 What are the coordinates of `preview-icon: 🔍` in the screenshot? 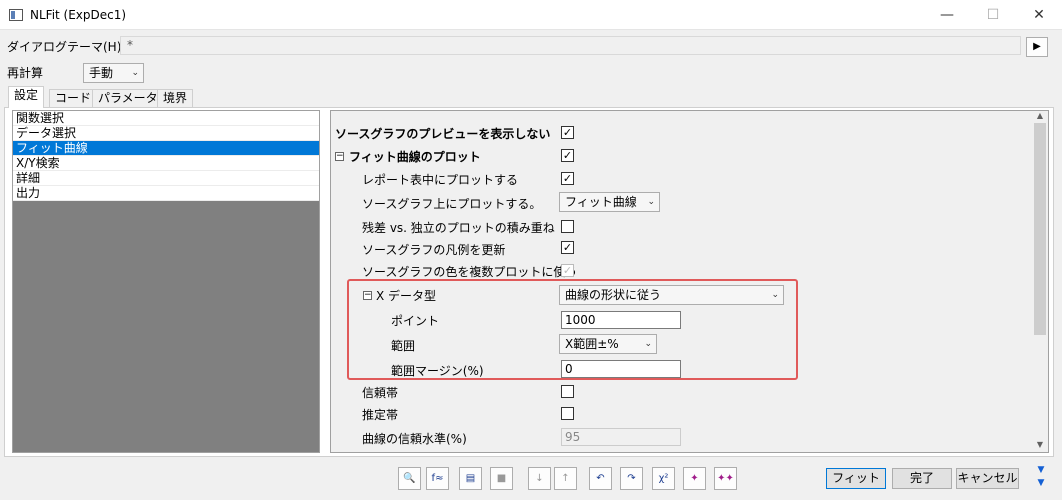 It's located at (409, 478).